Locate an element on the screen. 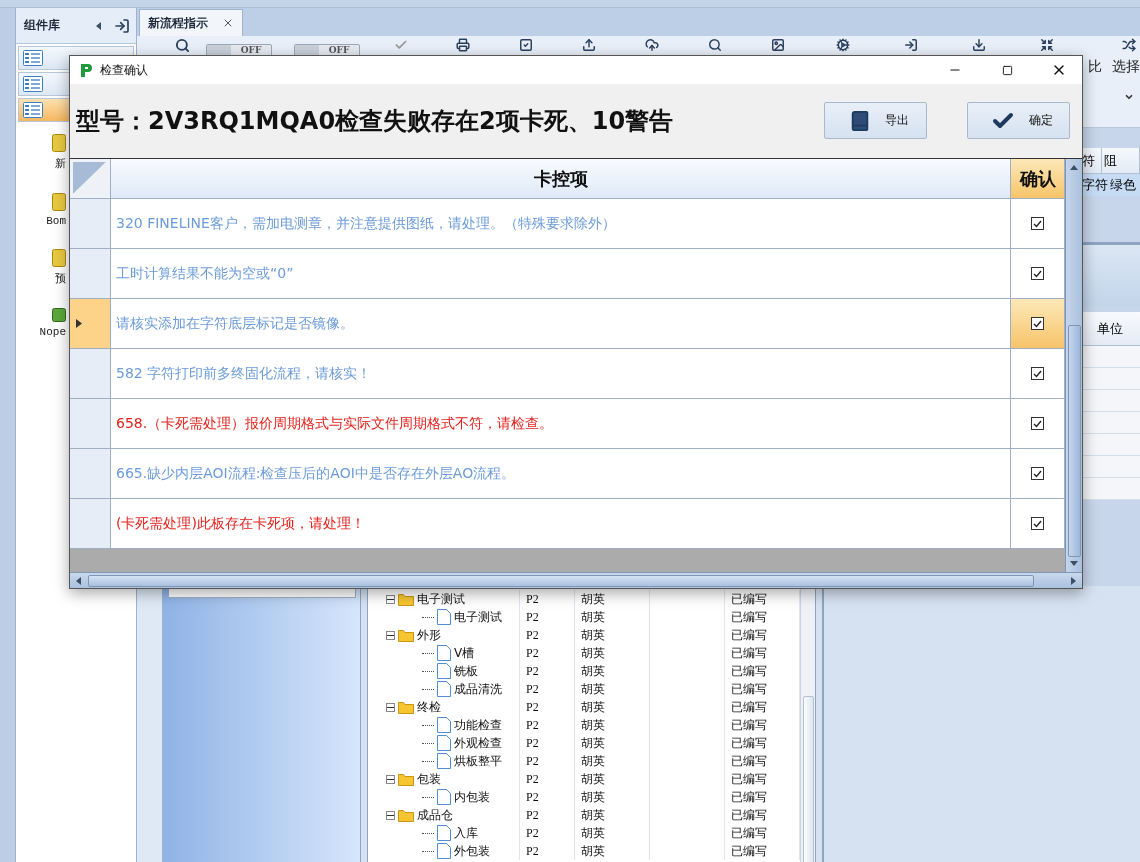  table-cell: (卡死需处理)此板存在卡死项，请处理！ is located at coordinates (561, 524).